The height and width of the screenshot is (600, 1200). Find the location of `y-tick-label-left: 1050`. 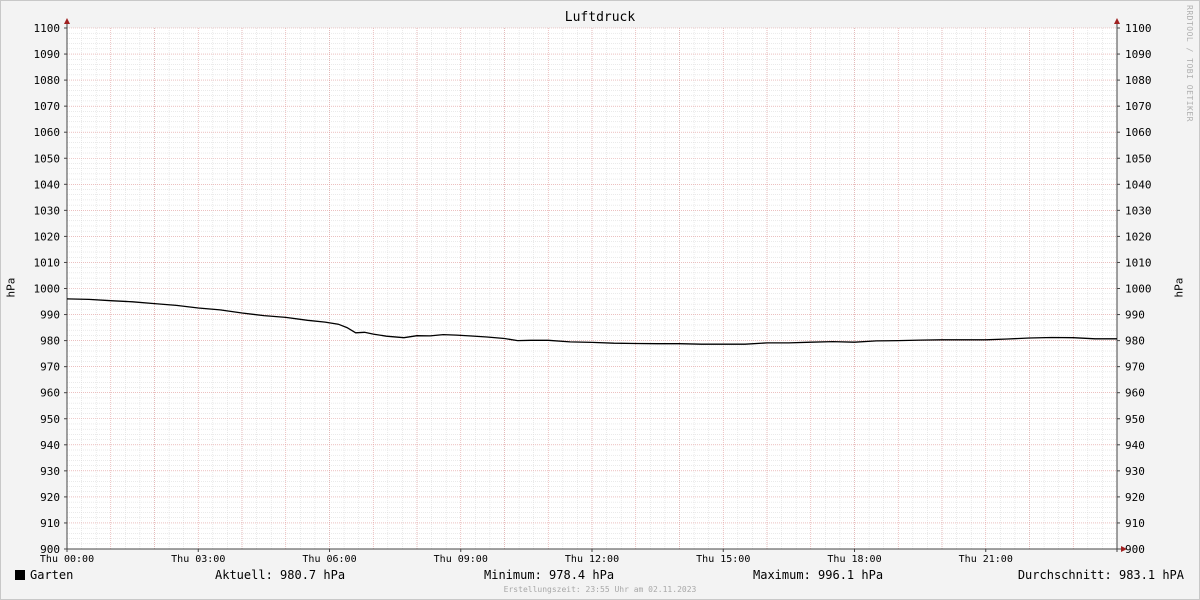

y-tick-label-left: 1050 is located at coordinates (47, 158).